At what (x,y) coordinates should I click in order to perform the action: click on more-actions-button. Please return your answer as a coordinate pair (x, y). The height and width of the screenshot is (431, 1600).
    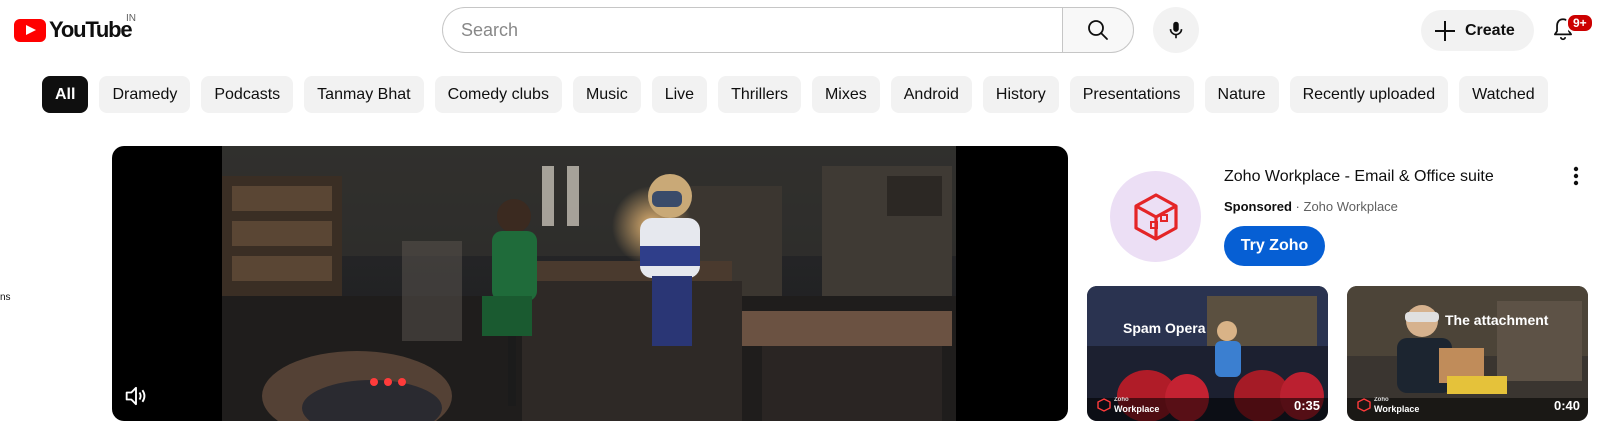
    Looking at the image, I should click on (1576, 176).